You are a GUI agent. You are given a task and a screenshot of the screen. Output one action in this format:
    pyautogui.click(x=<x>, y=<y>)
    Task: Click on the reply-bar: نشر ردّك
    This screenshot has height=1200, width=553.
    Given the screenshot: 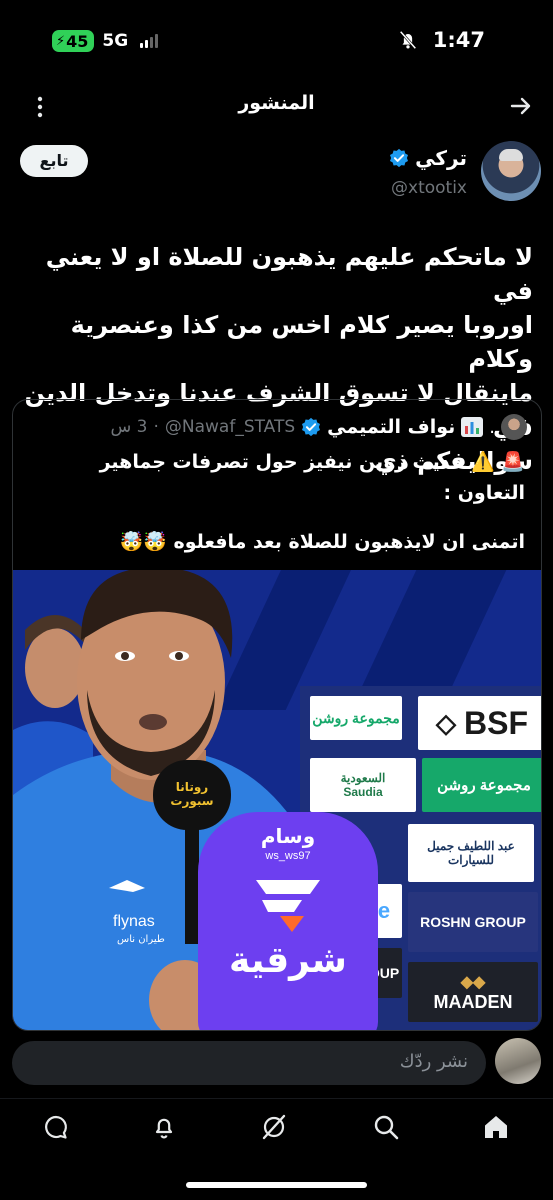 What is the action you would take?
    pyautogui.click(x=276, y=1063)
    